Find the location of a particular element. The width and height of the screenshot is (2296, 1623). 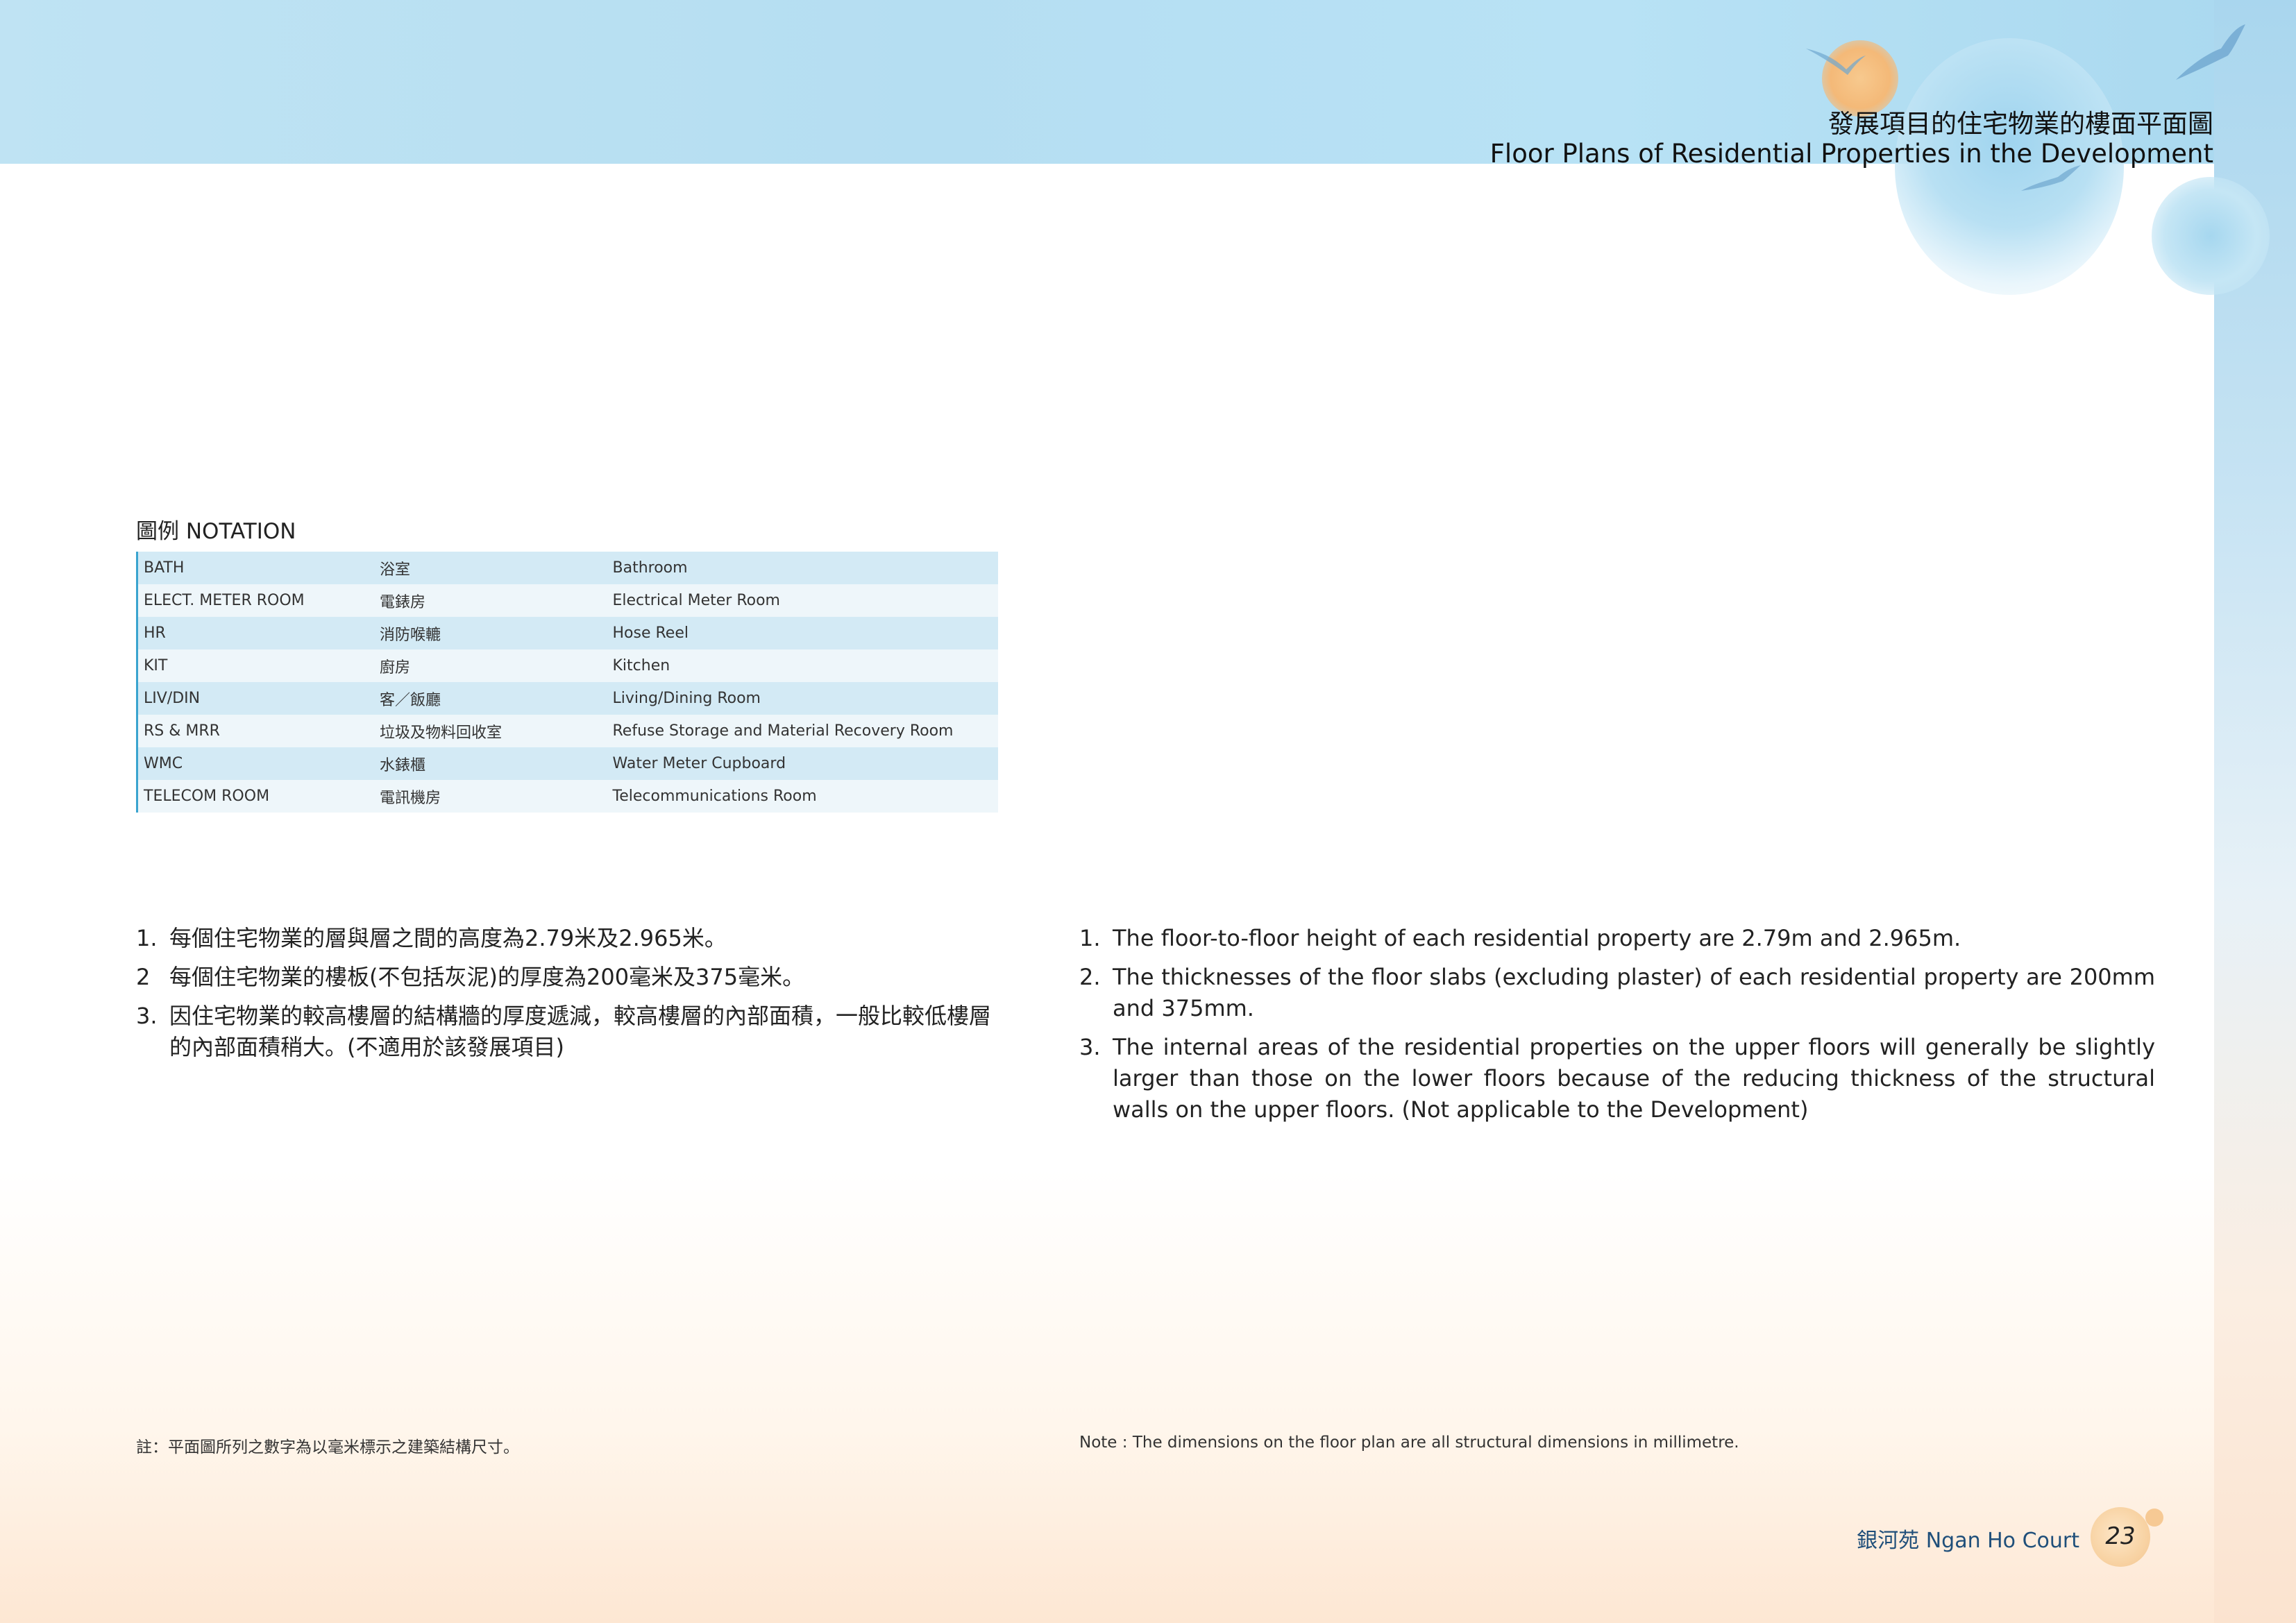

notation-abbr: WMC is located at coordinates (256, 763).